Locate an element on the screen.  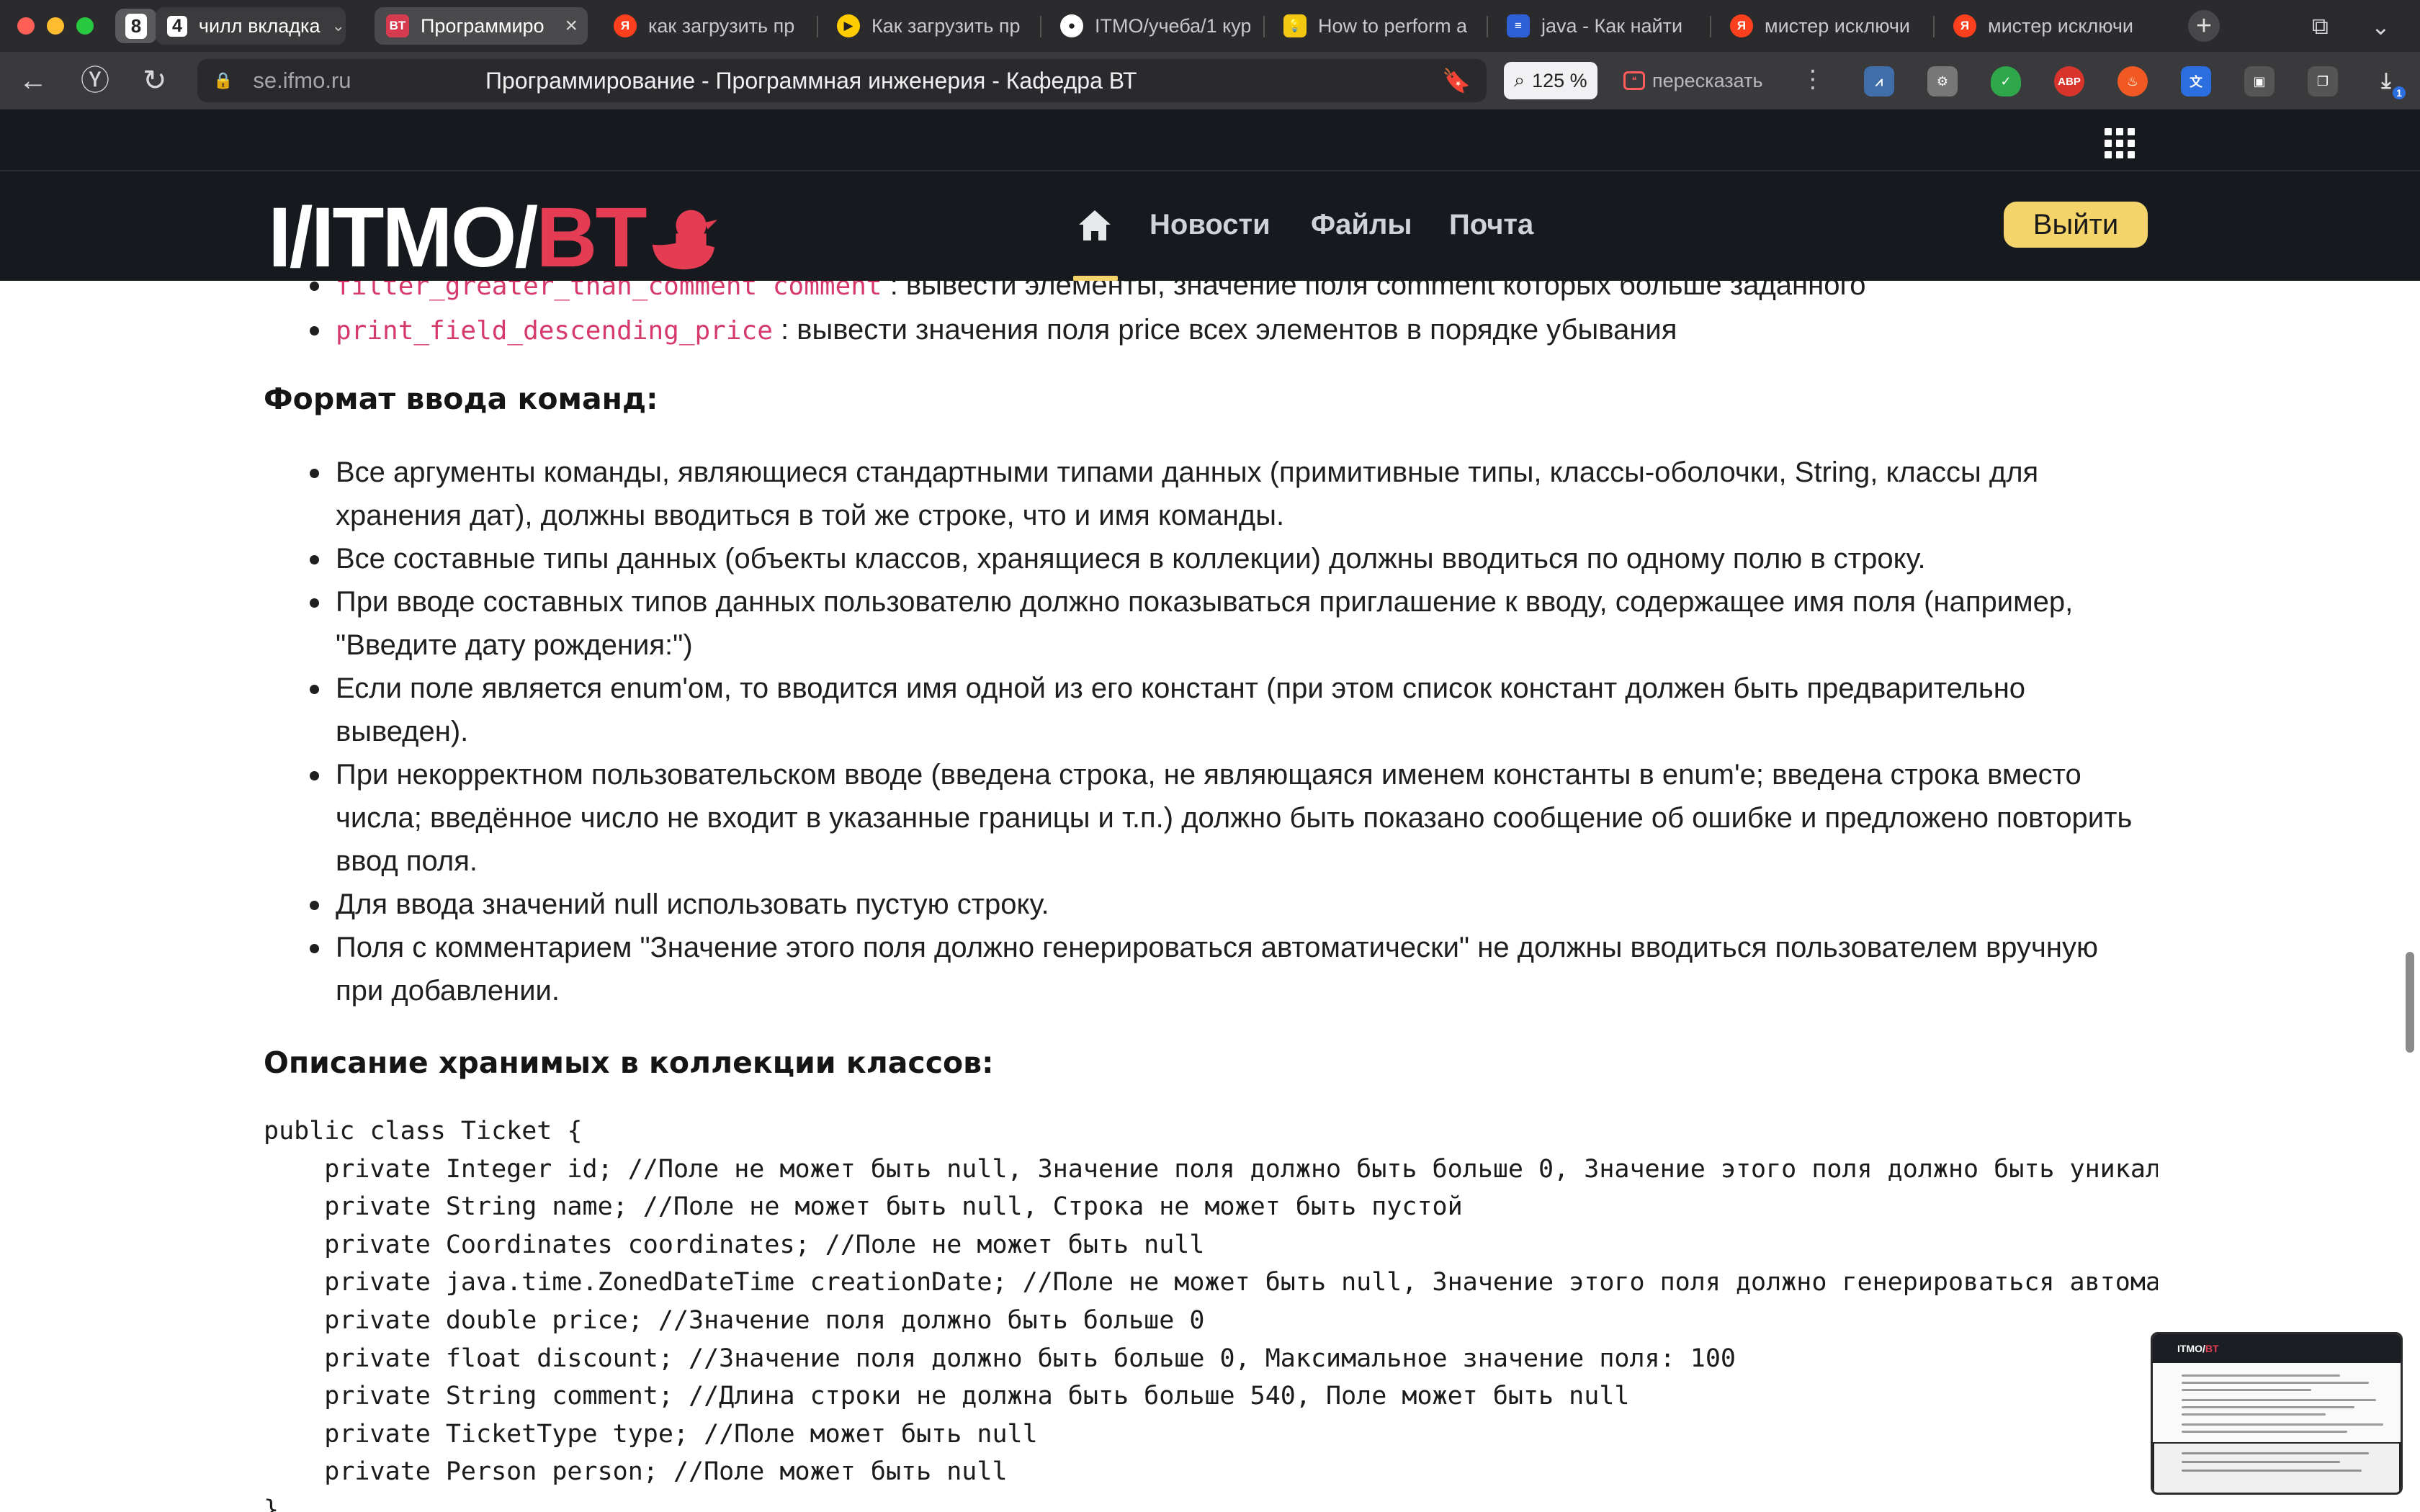
bookmark-icon: 🔖 is located at coordinates (1456, 80).